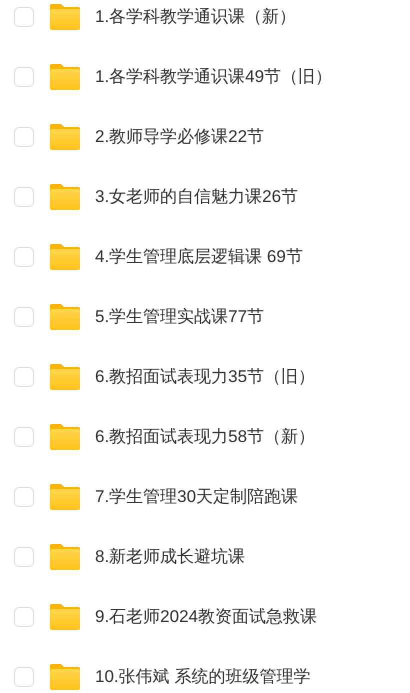 This screenshot has height=693, width=410. What do you see at coordinates (199, 257) in the screenshot?
I see `folder-name: 4.学生管理底层逻辑课 69节` at bounding box center [199, 257].